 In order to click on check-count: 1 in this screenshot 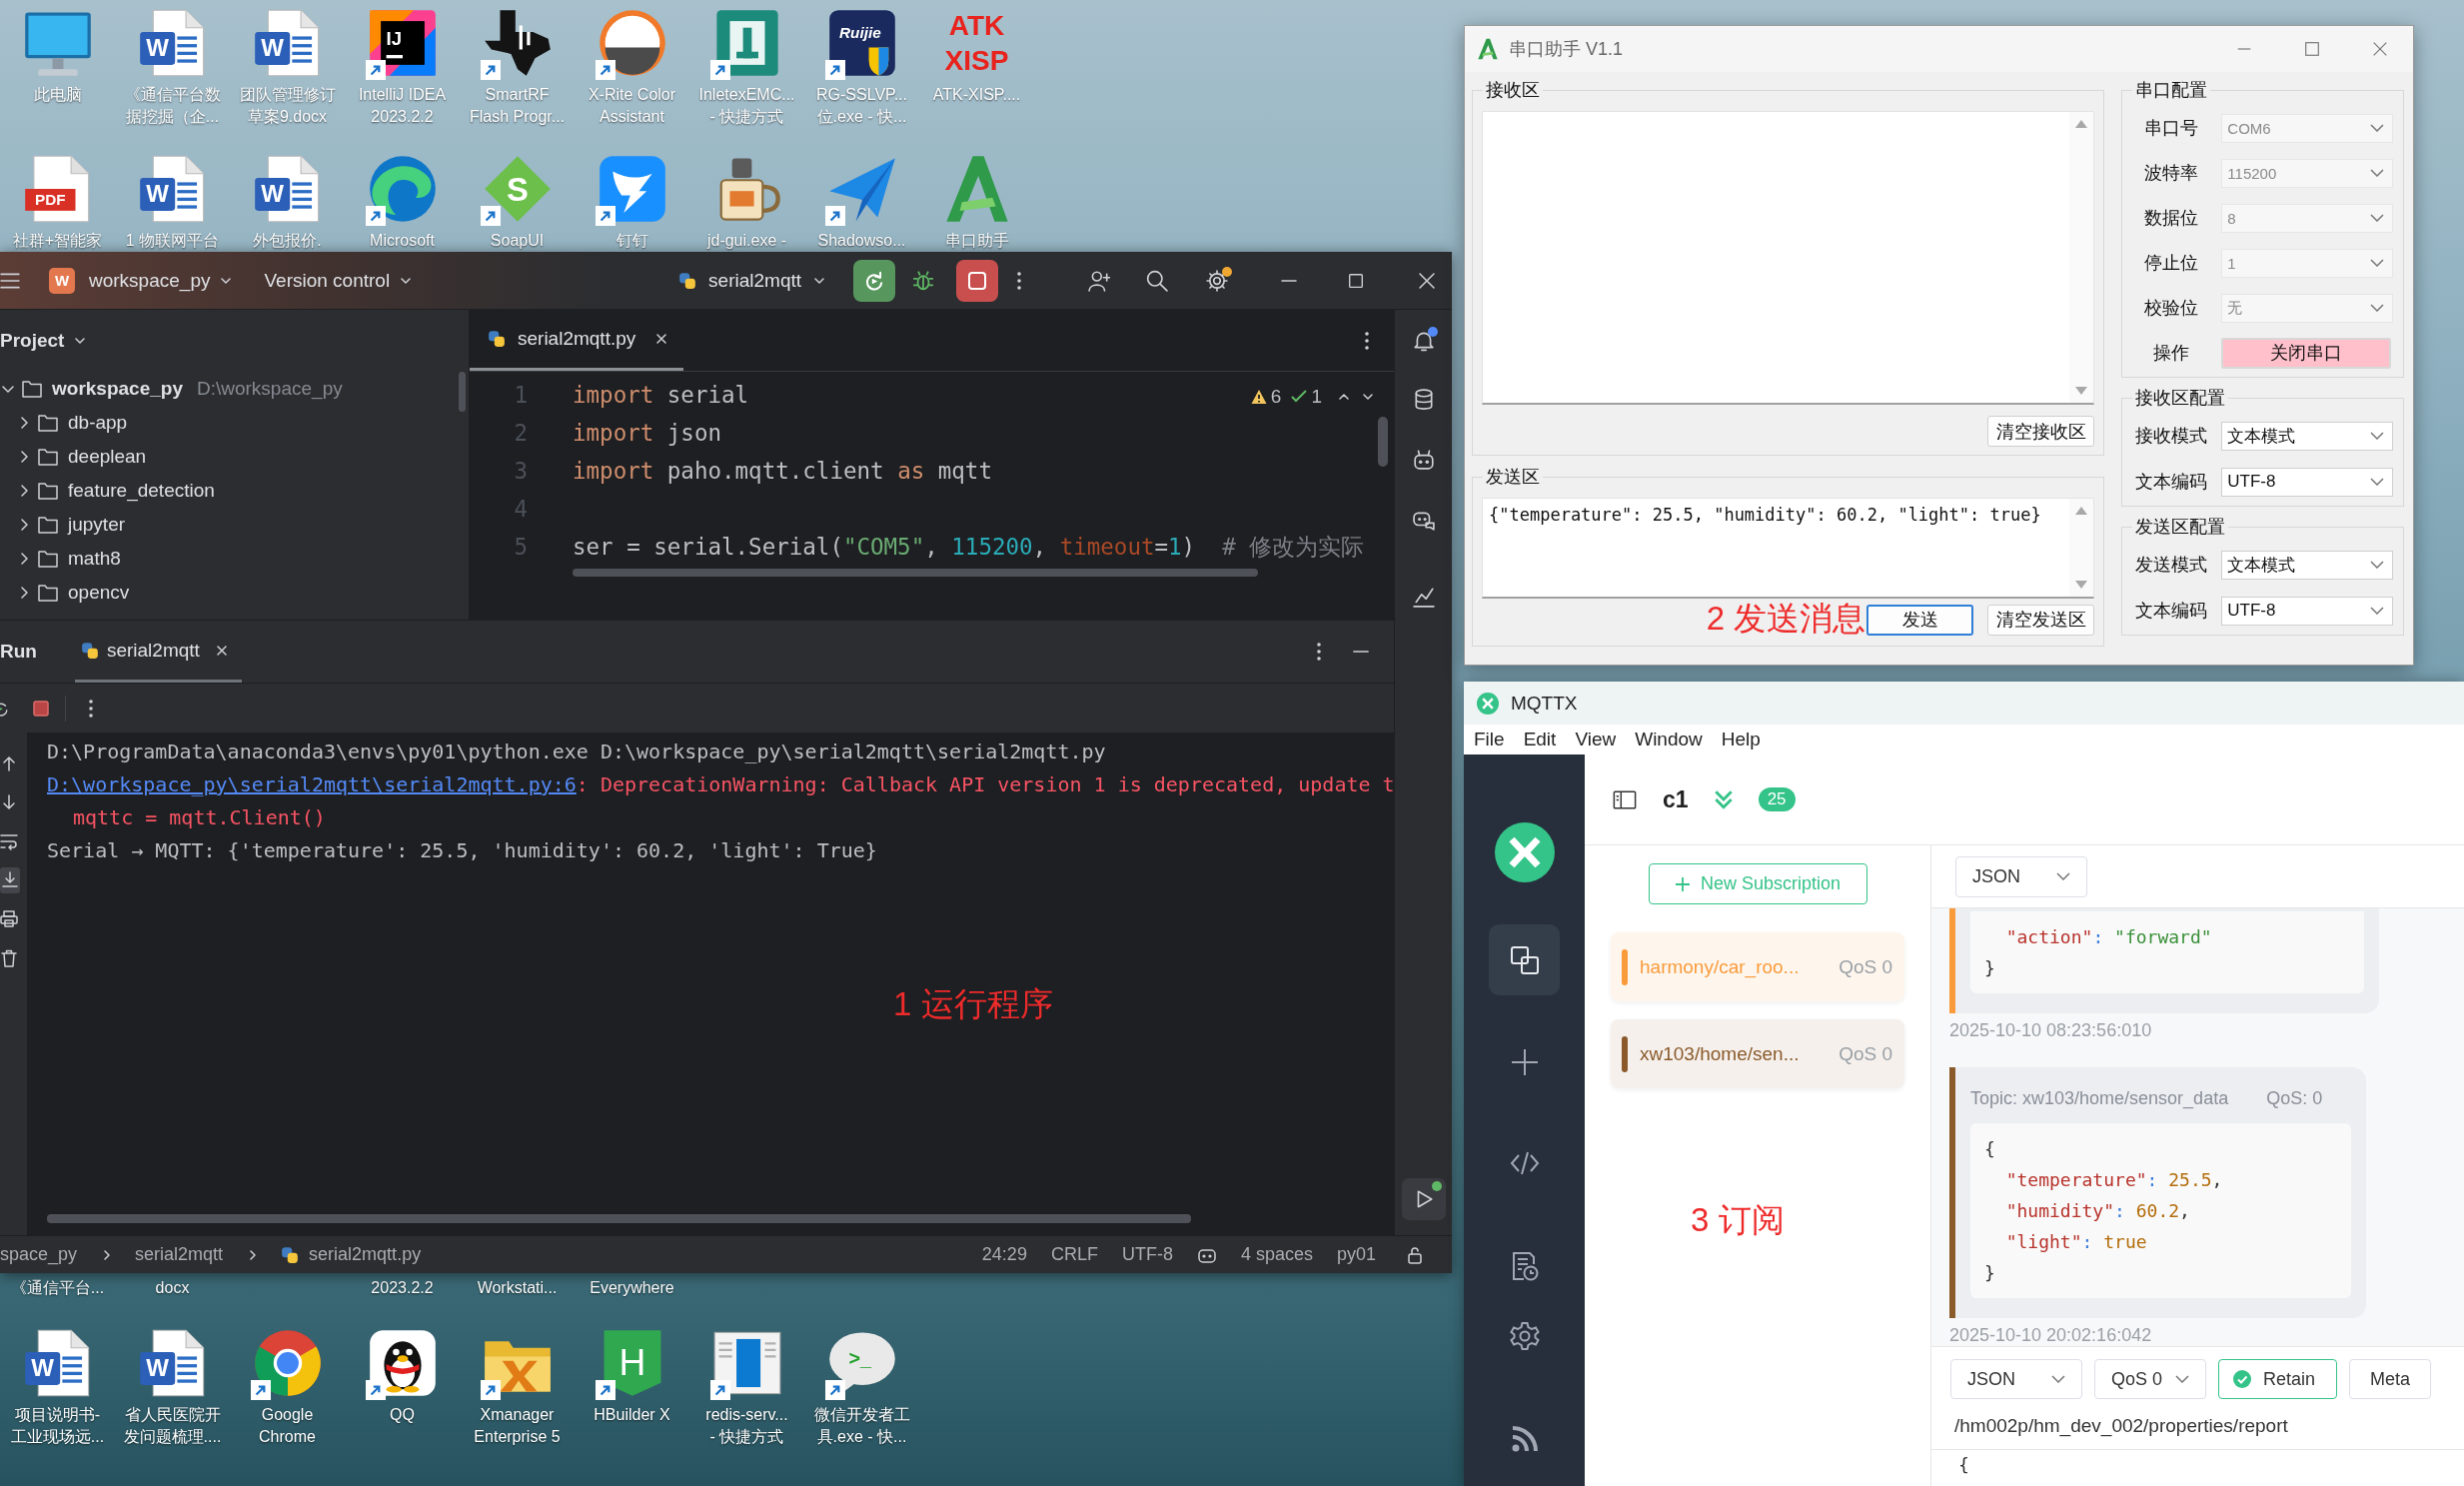, I will do `click(1316, 397)`.